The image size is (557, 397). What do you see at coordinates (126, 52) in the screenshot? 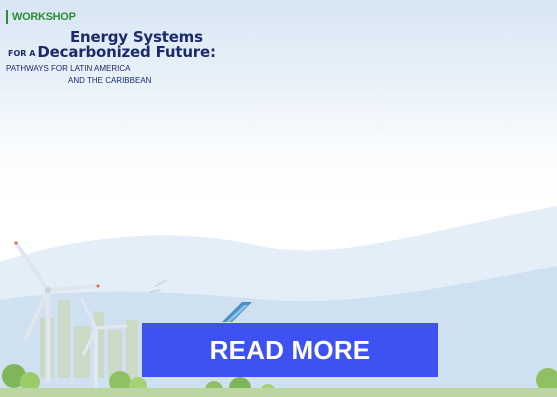
I see `title-main: Decarbonized Future:` at bounding box center [126, 52].